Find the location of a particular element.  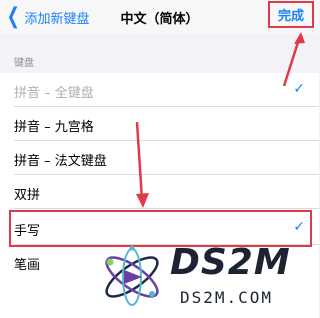

list-item-label: 拼音 – 全键盘 is located at coordinates (54, 93).